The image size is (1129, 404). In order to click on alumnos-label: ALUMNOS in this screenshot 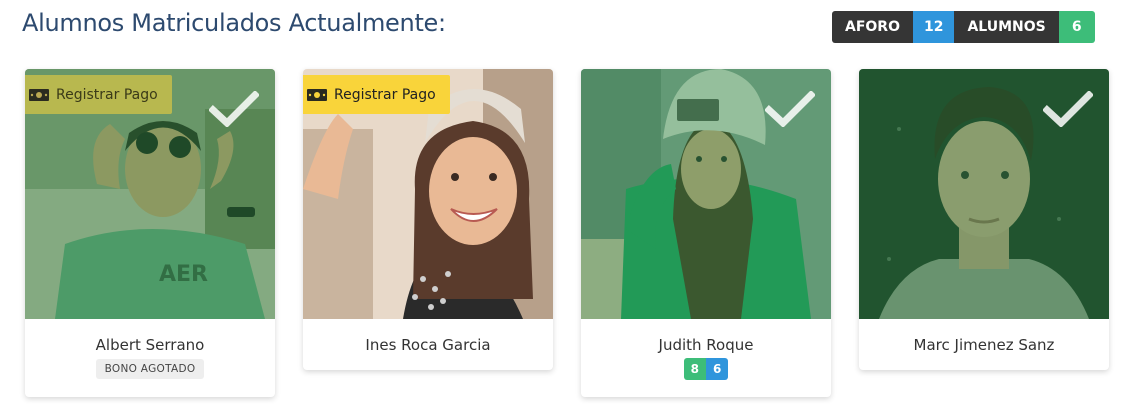, I will do `click(1006, 27)`.